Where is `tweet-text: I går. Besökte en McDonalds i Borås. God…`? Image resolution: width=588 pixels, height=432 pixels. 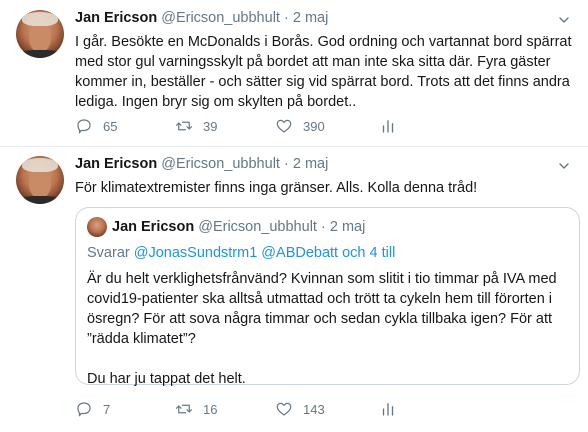
tweet-text: I går. Besökte en McDonalds i Borås. God… is located at coordinates (323, 72).